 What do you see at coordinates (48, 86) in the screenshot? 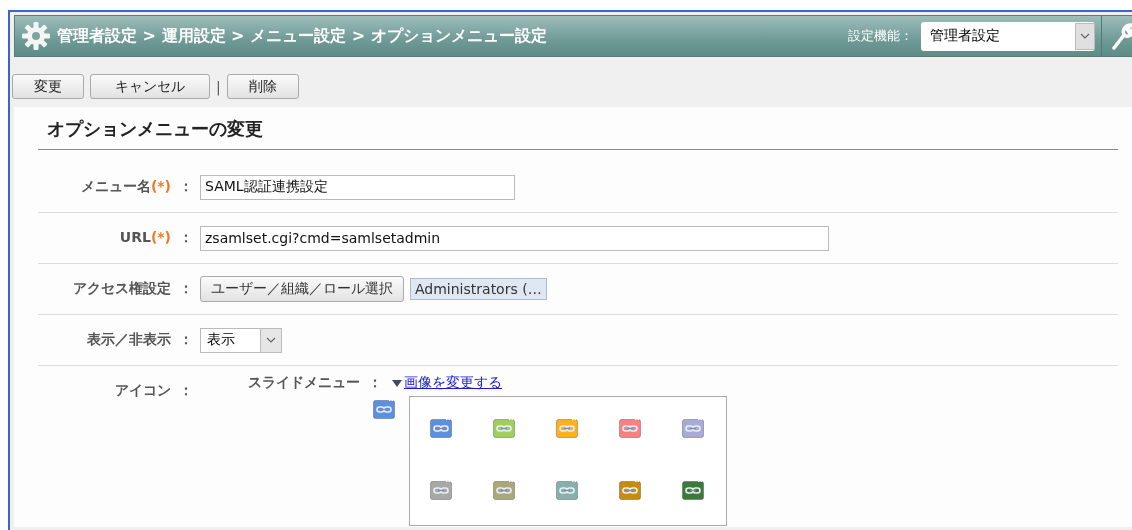
I see `toolbar-button: 変更` at bounding box center [48, 86].